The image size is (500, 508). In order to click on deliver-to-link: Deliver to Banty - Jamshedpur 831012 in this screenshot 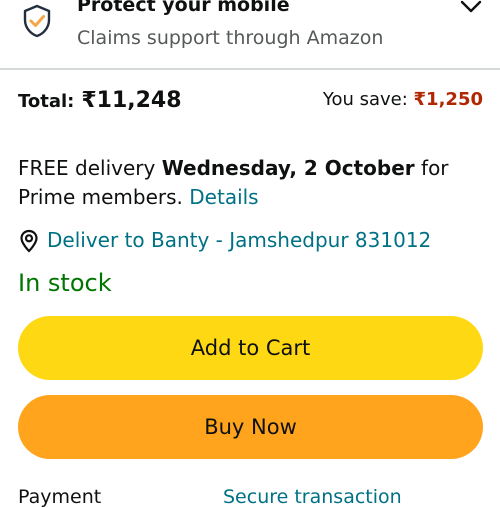, I will do `click(239, 240)`.